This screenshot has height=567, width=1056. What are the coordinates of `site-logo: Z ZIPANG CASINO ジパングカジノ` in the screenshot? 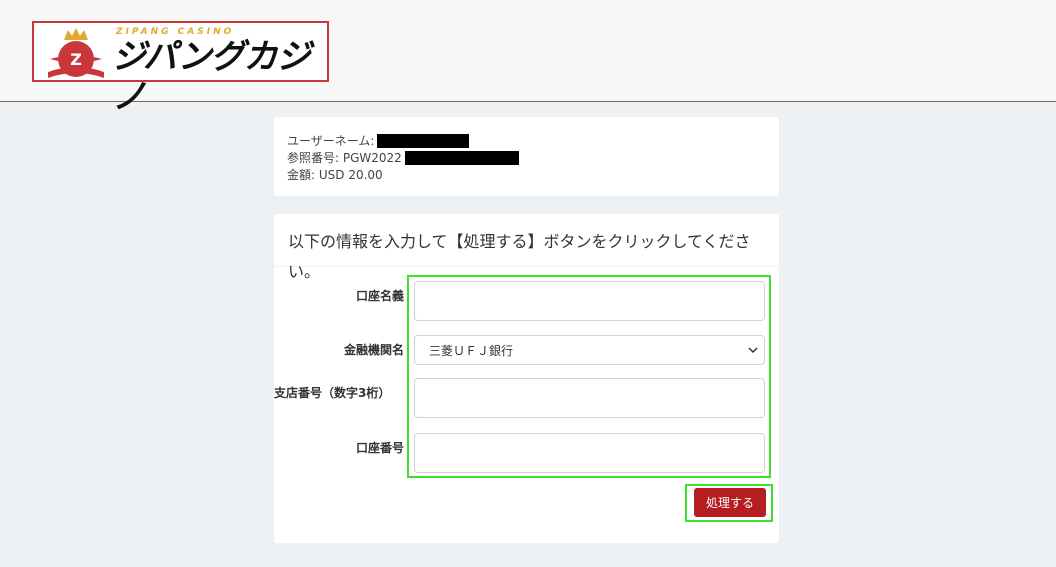 It's located at (180, 69).